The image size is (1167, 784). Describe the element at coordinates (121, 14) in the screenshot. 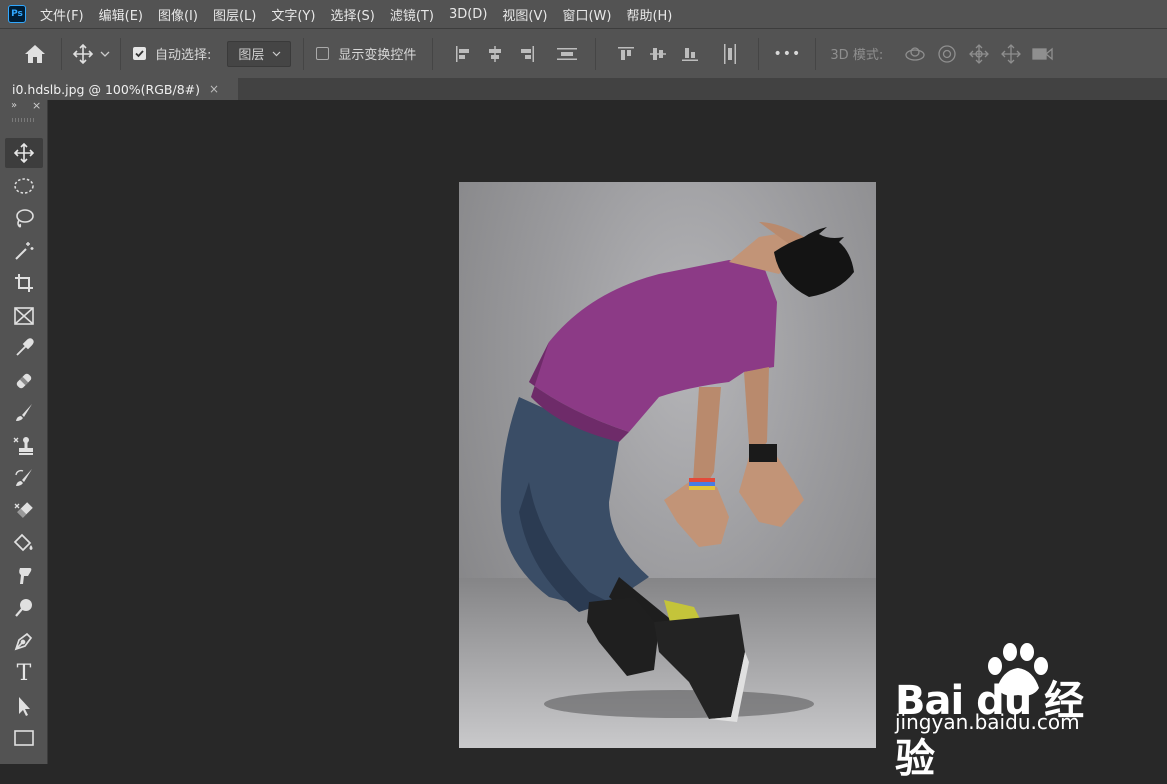

I see `menu-edit: 编辑(E)` at that location.